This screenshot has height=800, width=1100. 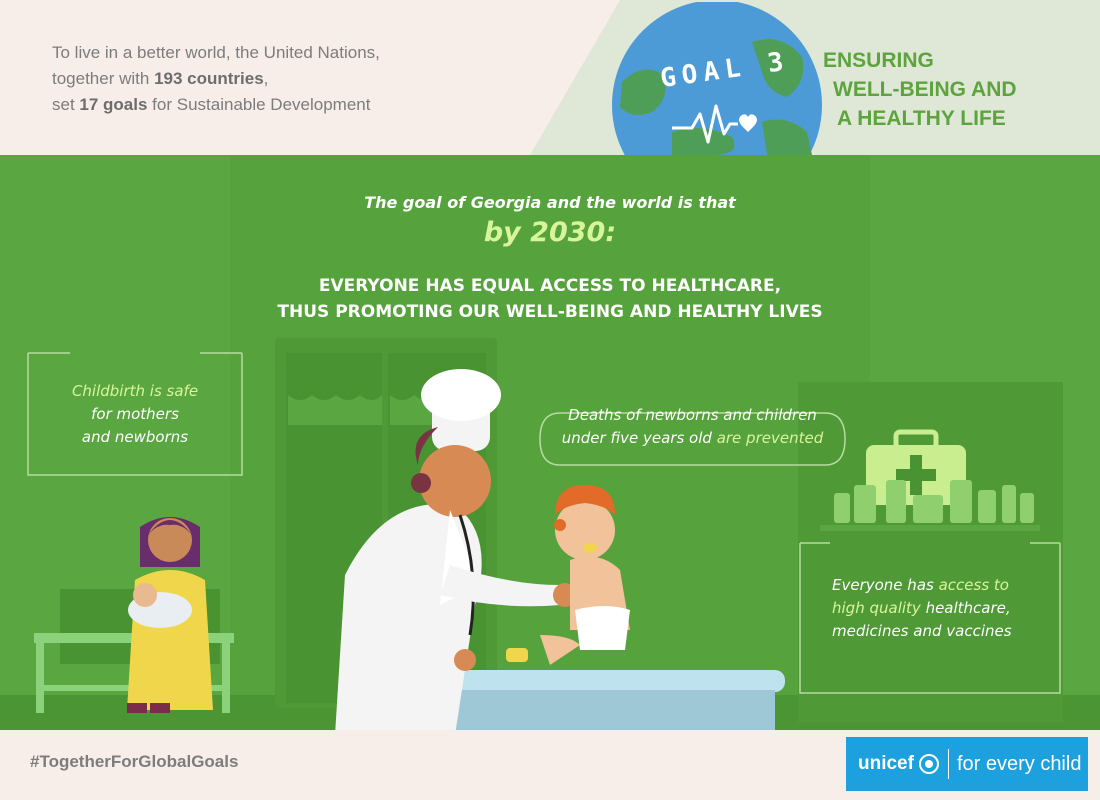 I want to click on intro-line-2: together with 193 countries,, so click(x=160, y=78).